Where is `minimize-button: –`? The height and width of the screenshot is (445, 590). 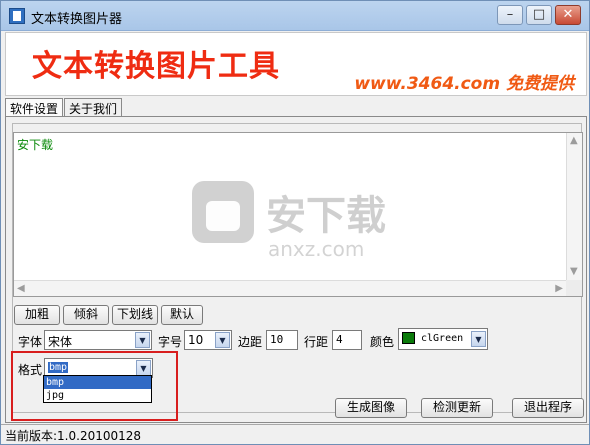
minimize-button: – is located at coordinates (510, 15).